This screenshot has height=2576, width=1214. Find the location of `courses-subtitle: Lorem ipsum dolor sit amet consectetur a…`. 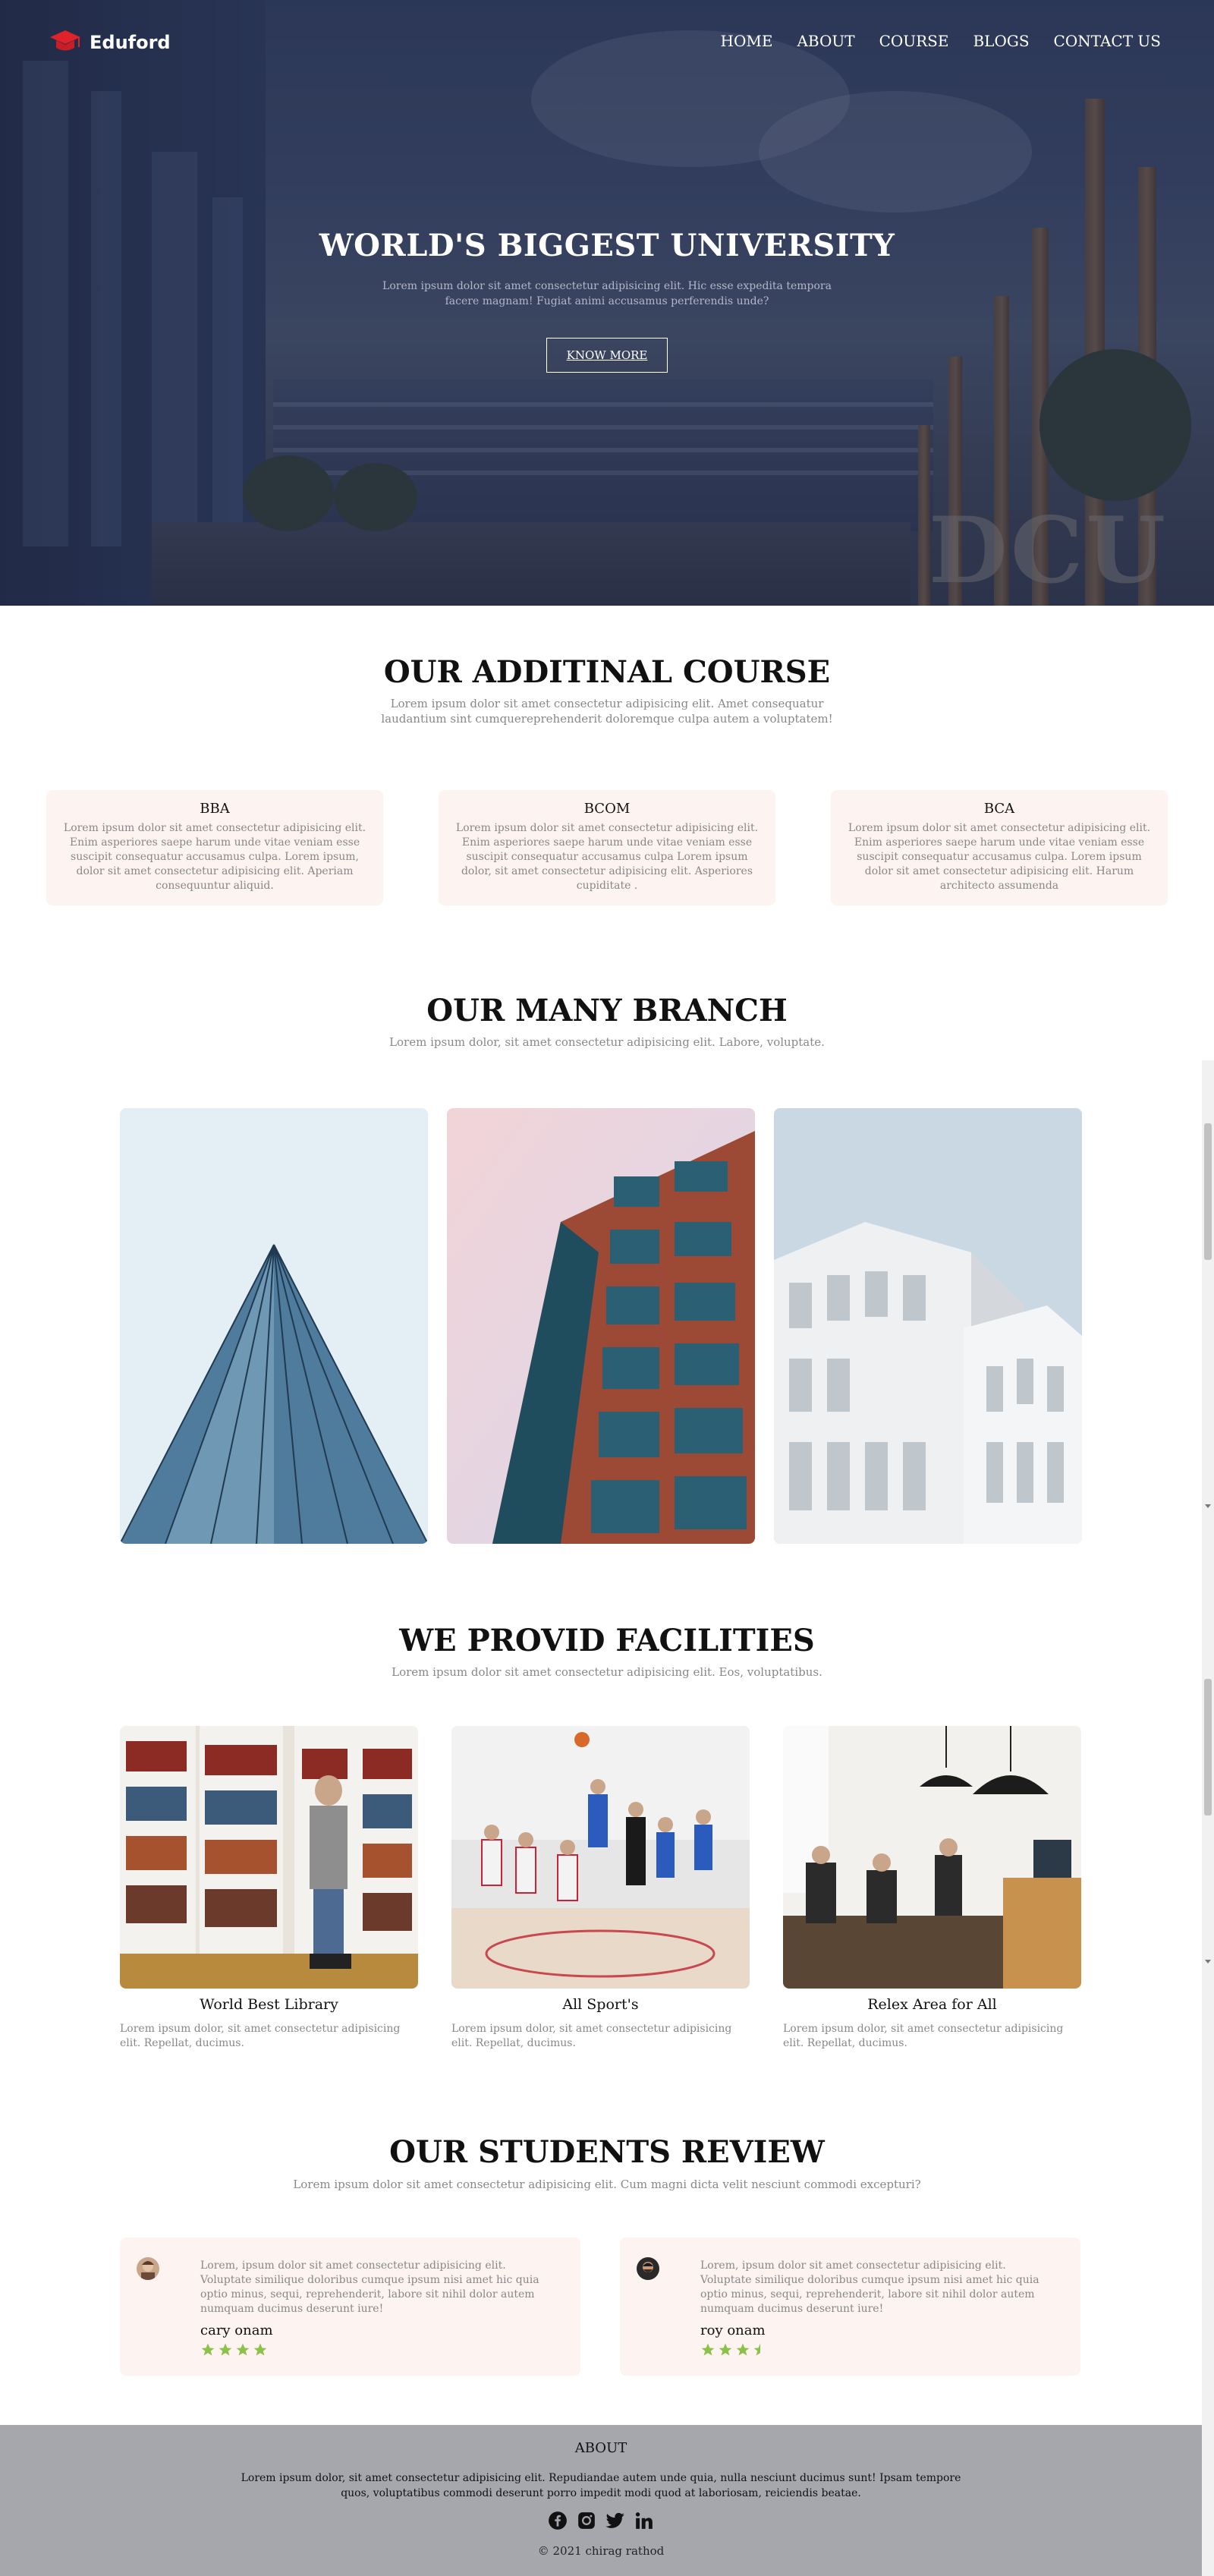

courses-subtitle: Lorem ipsum dolor sit amet consectetur a… is located at coordinates (607, 711).